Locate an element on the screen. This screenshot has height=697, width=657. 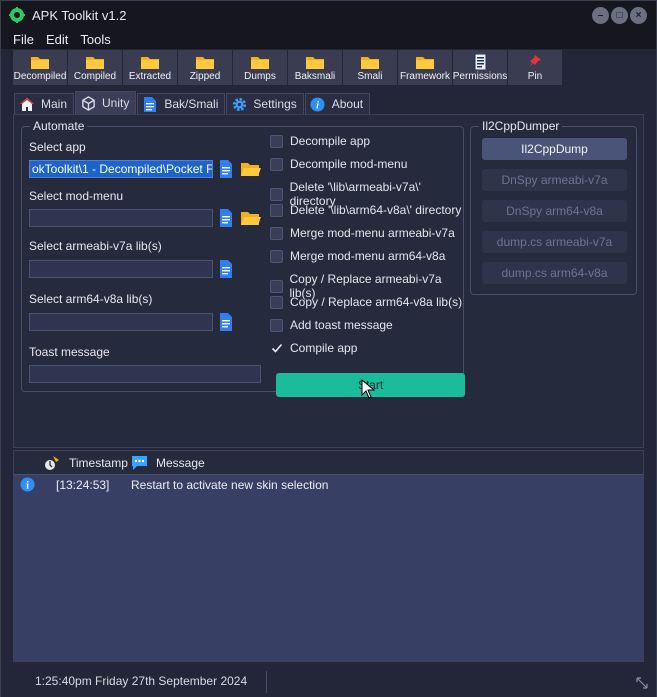
tab-bar: Main Unity Bak/Smali Settings i About is located at coordinates (192, 103).